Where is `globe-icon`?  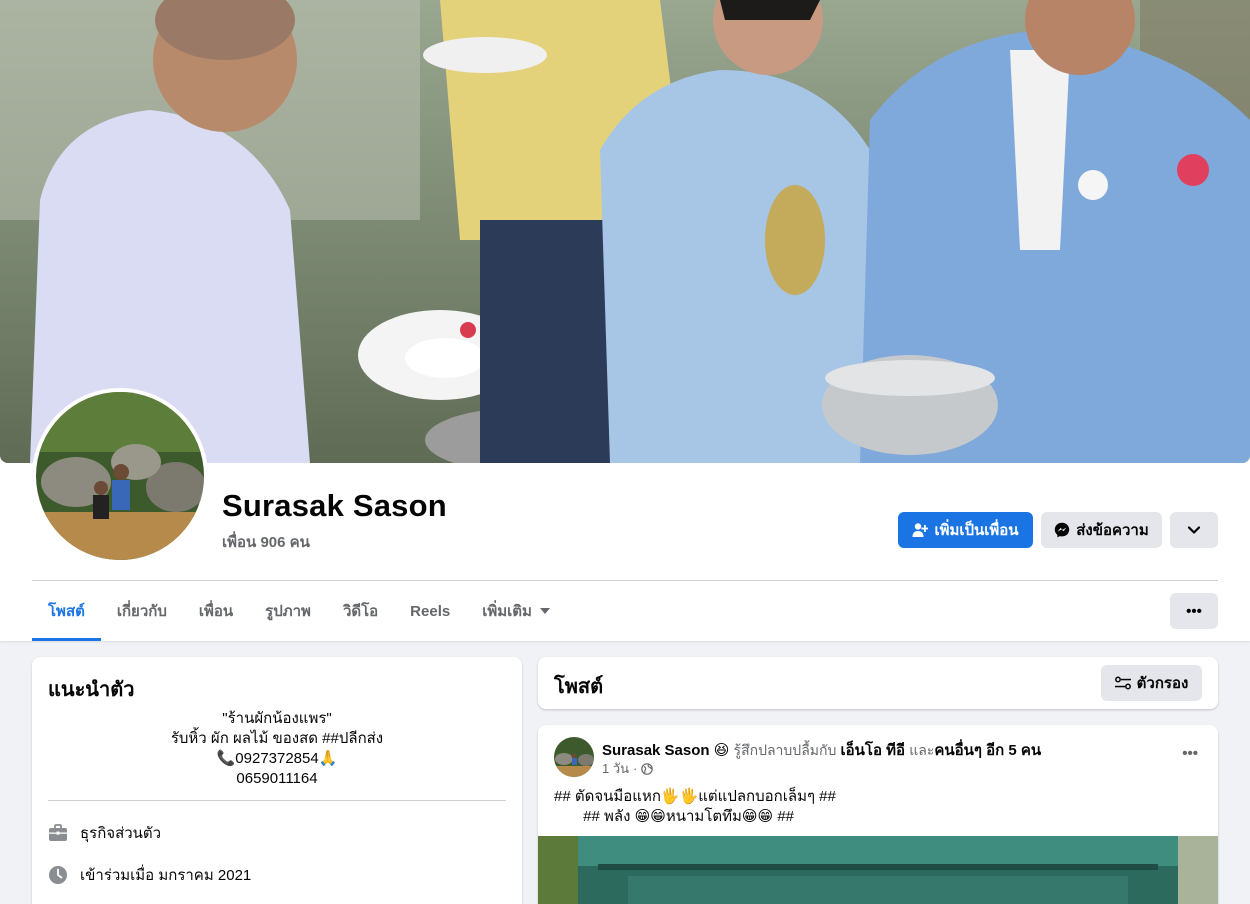
globe-icon is located at coordinates (647, 768).